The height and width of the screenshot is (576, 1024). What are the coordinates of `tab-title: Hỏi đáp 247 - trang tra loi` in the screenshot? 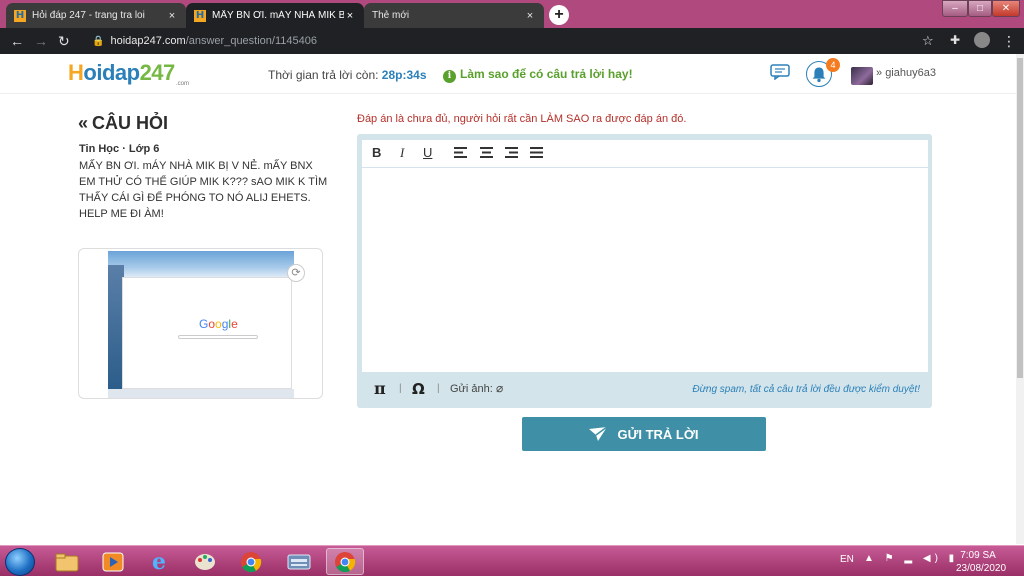 It's located at (88, 15).